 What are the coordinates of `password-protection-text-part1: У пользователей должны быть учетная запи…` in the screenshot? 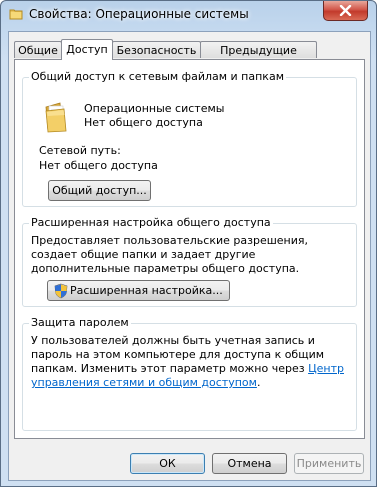 It's located at (178, 354).